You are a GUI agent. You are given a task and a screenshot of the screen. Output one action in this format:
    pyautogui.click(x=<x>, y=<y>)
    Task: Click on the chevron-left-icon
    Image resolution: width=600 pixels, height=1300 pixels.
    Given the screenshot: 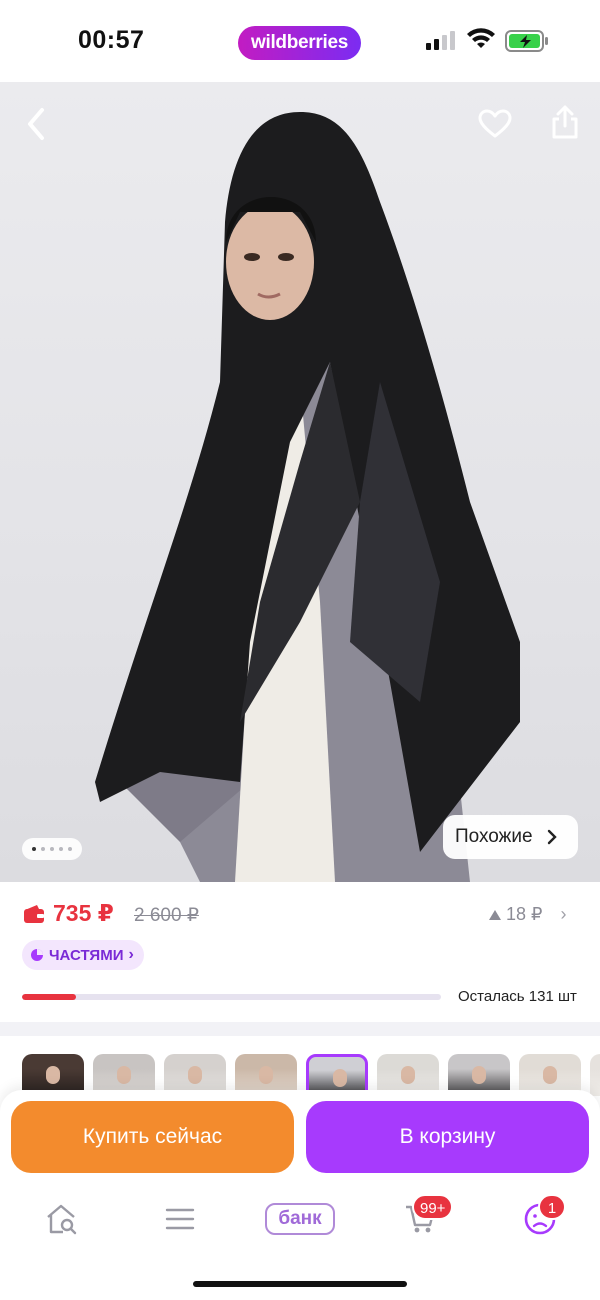 What is the action you would take?
    pyautogui.click(x=36, y=124)
    